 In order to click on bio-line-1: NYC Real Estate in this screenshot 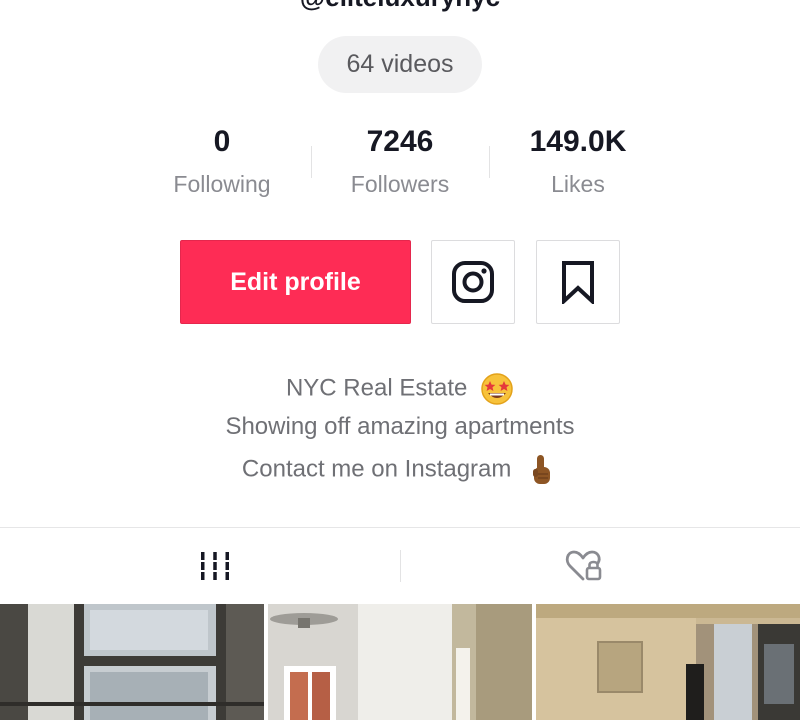, I will do `click(400, 389)`.